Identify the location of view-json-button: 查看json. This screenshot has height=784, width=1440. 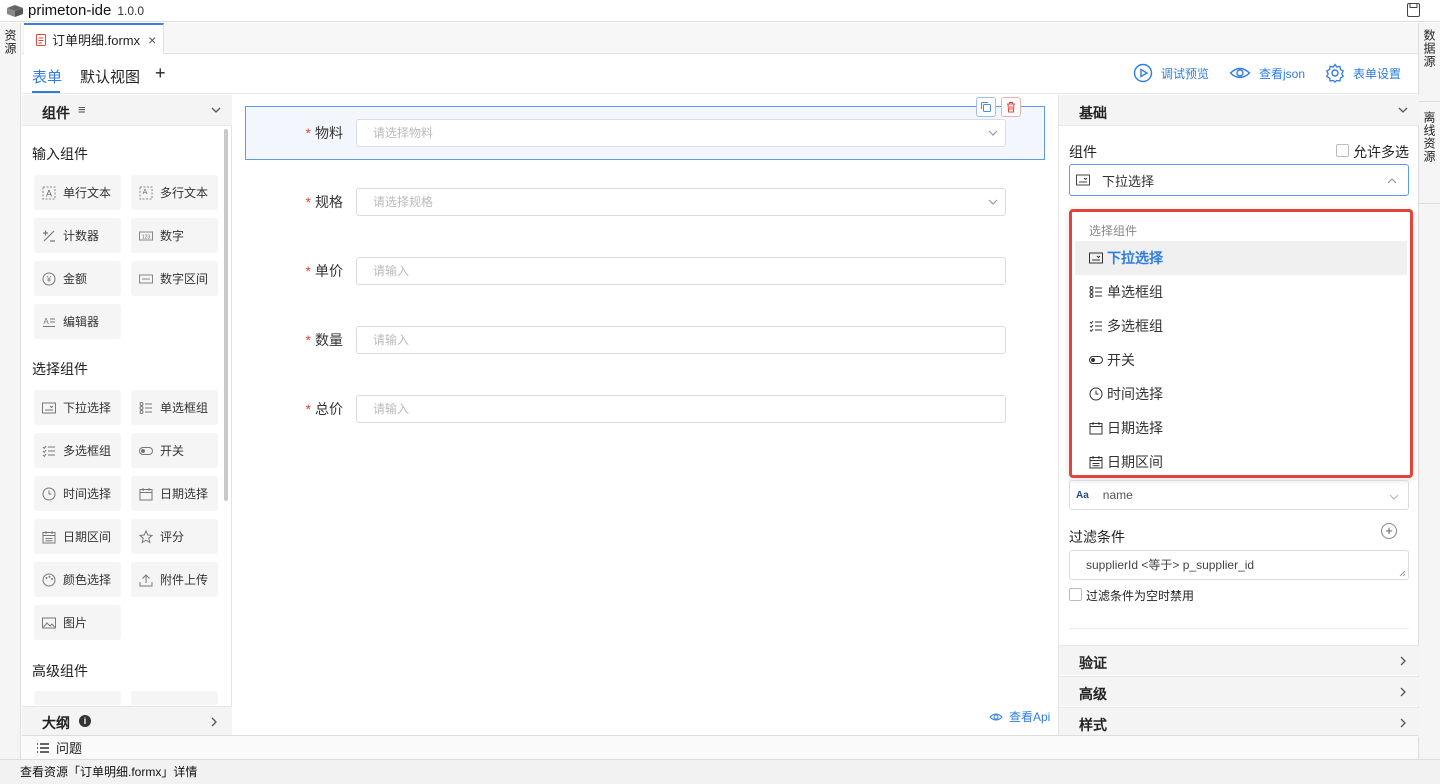
(1267, 73).